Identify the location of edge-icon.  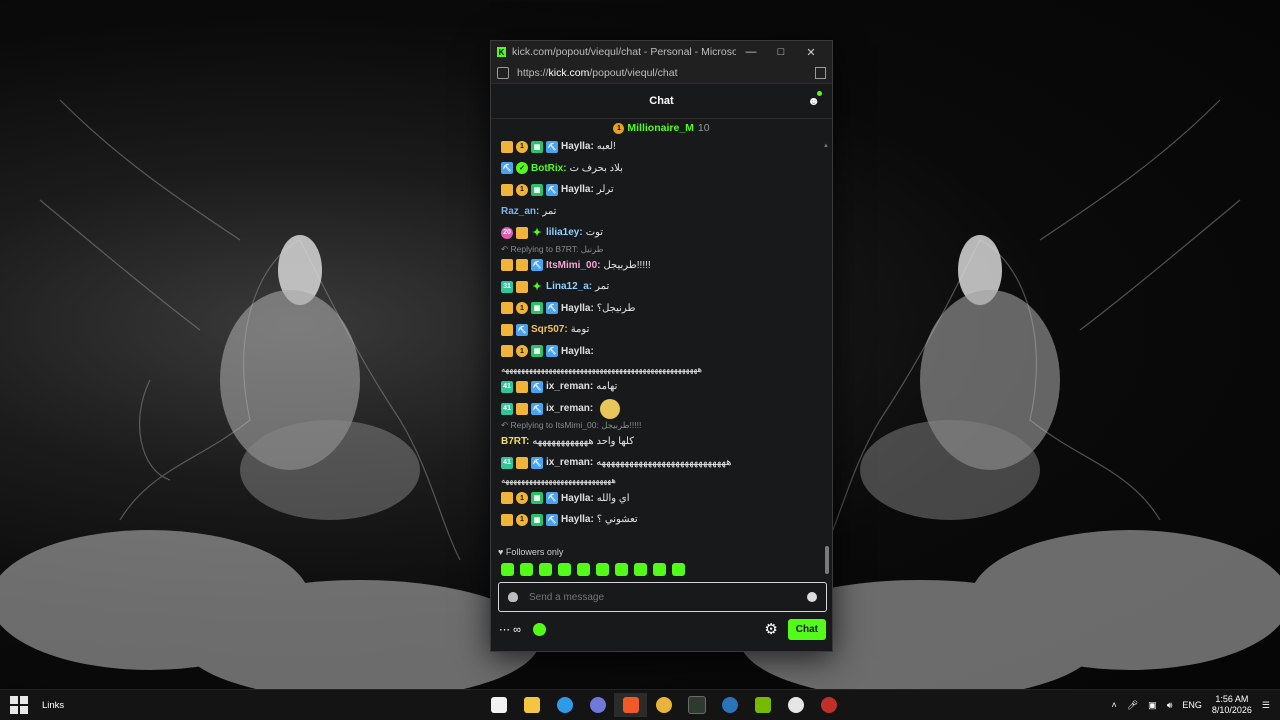
(564, 705).